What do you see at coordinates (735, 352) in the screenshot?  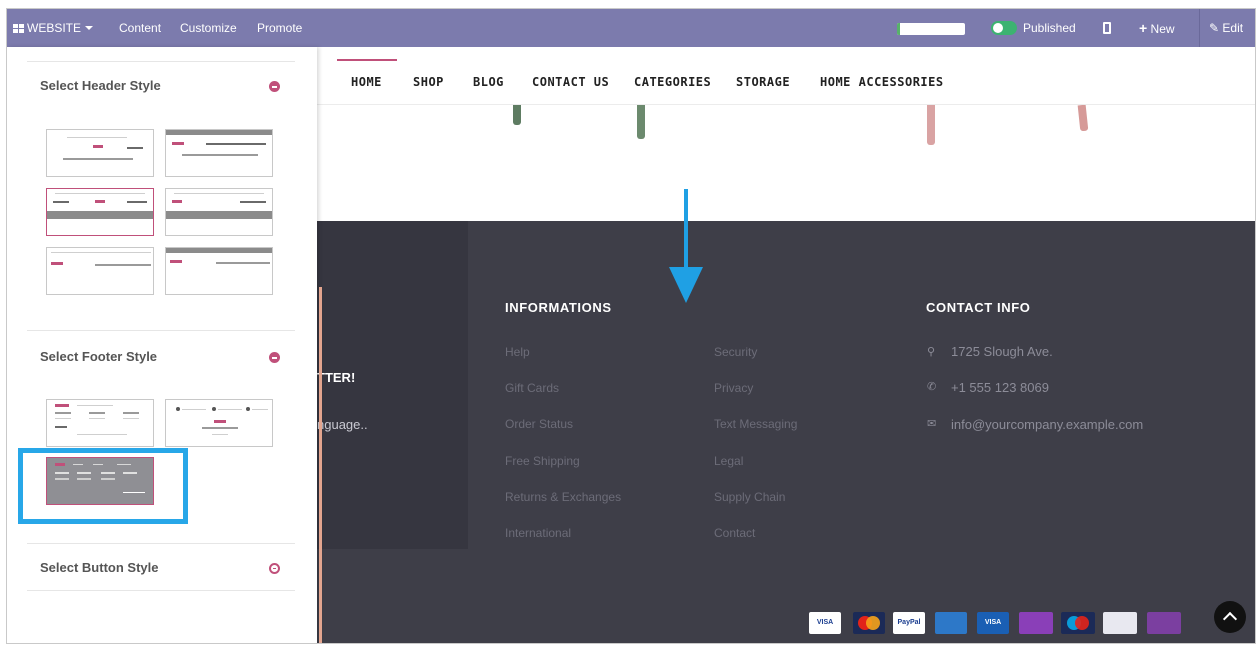 I see `footer-link-security: Security` at bounding box center [735, 352].